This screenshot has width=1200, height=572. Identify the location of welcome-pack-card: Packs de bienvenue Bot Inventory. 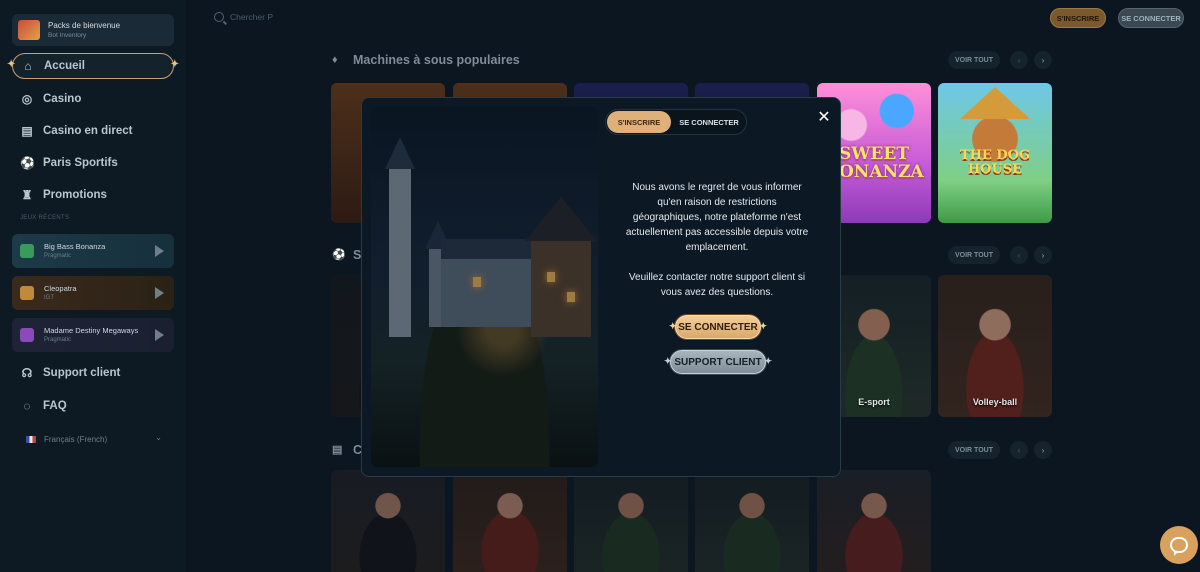
(93, 30).